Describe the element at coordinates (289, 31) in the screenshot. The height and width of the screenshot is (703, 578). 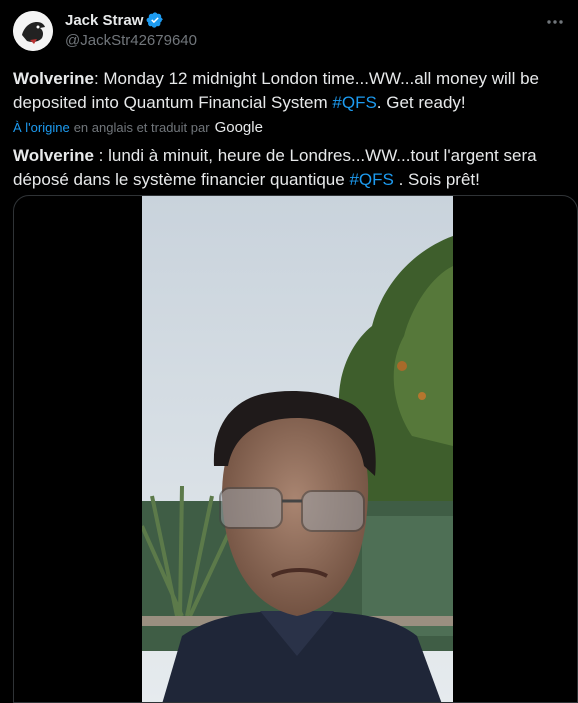
I see `tweet-header: Jack Straw @JackStr42679640` at that location.